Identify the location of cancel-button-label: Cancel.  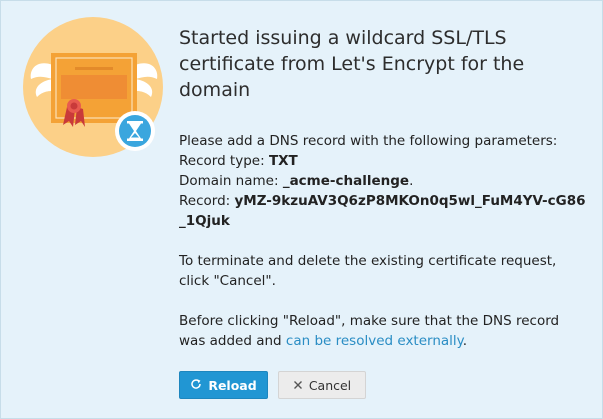
(330, 385).